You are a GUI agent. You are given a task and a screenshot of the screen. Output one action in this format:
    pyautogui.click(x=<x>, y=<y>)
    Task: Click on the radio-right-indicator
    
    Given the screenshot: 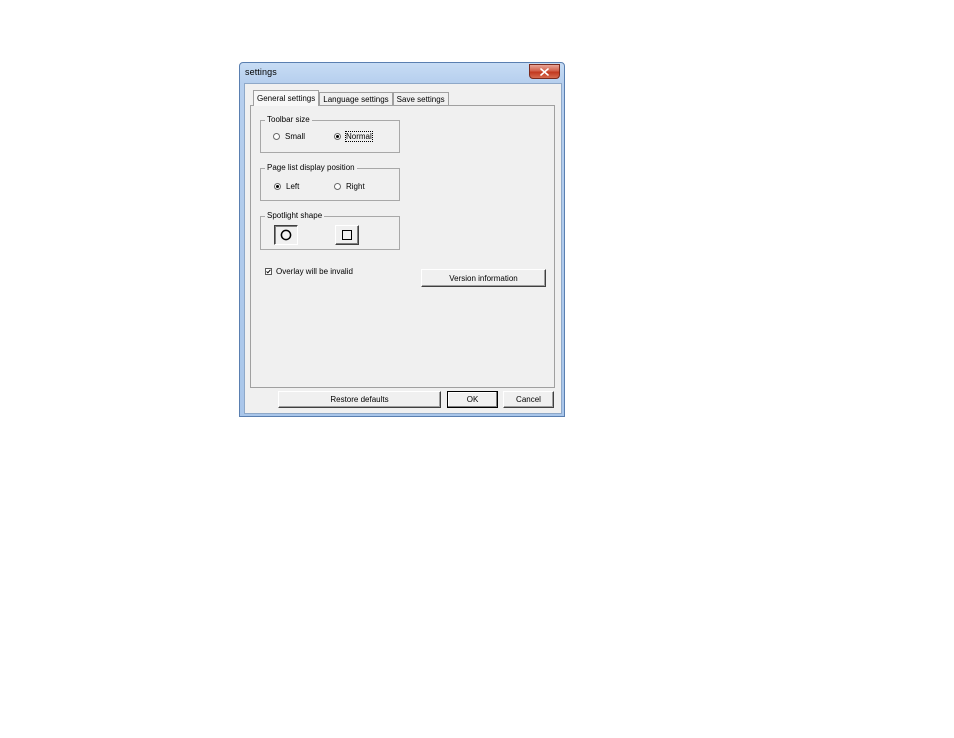 What is the action you would take?
    pyautogui.click(x=337, y=186)
    